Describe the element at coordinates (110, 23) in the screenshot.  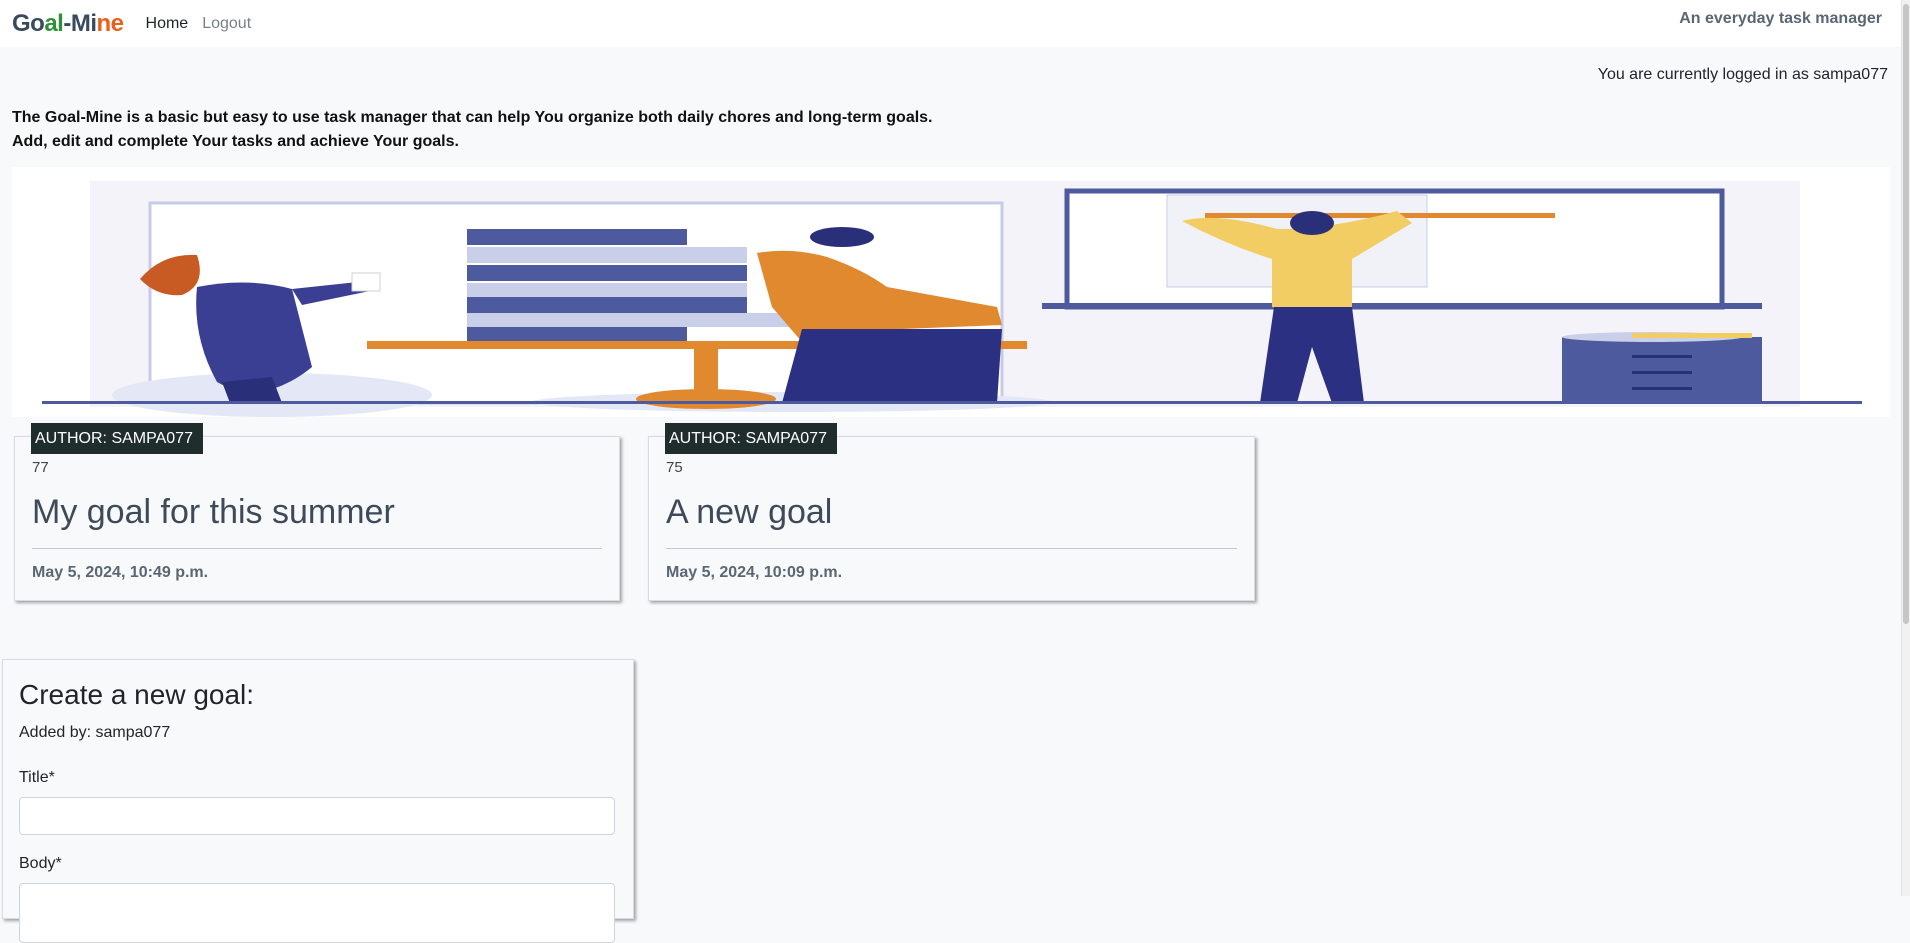
I see `brand-part-4: ne` at that location.